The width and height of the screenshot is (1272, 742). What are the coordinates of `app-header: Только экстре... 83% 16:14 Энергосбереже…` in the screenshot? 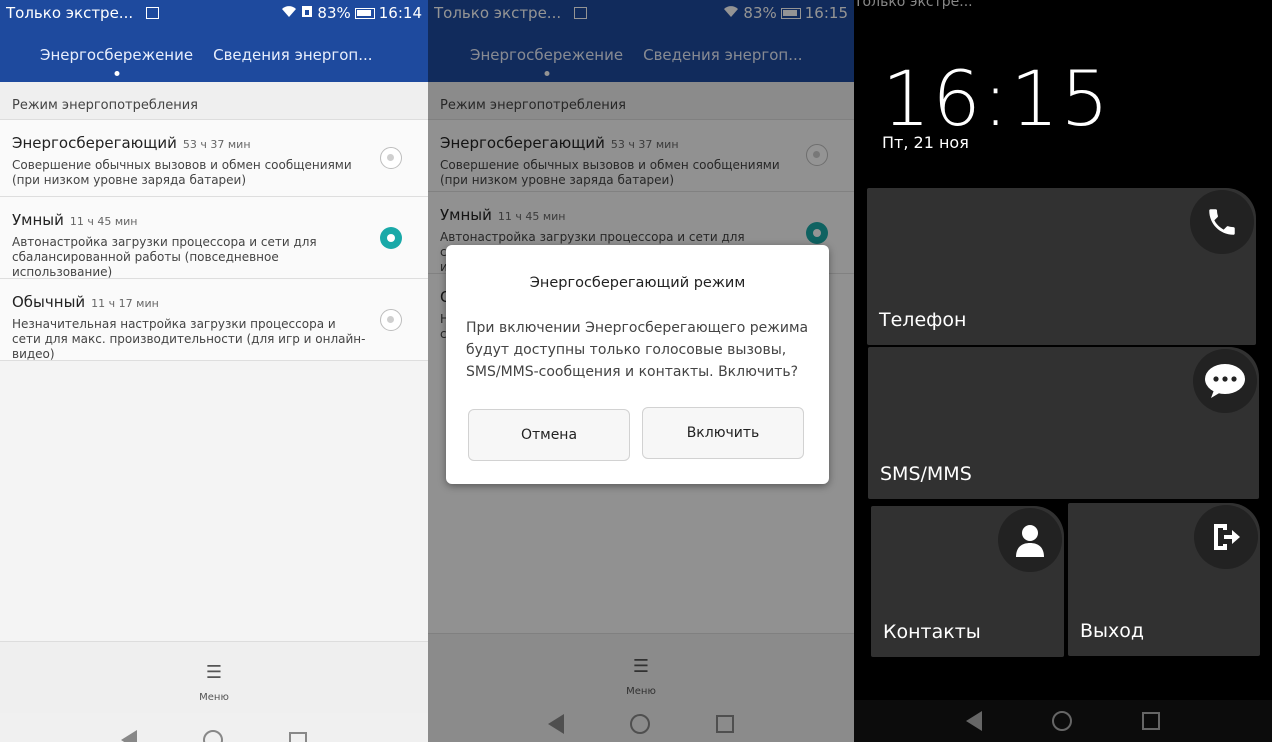 It's located at (214, 41).